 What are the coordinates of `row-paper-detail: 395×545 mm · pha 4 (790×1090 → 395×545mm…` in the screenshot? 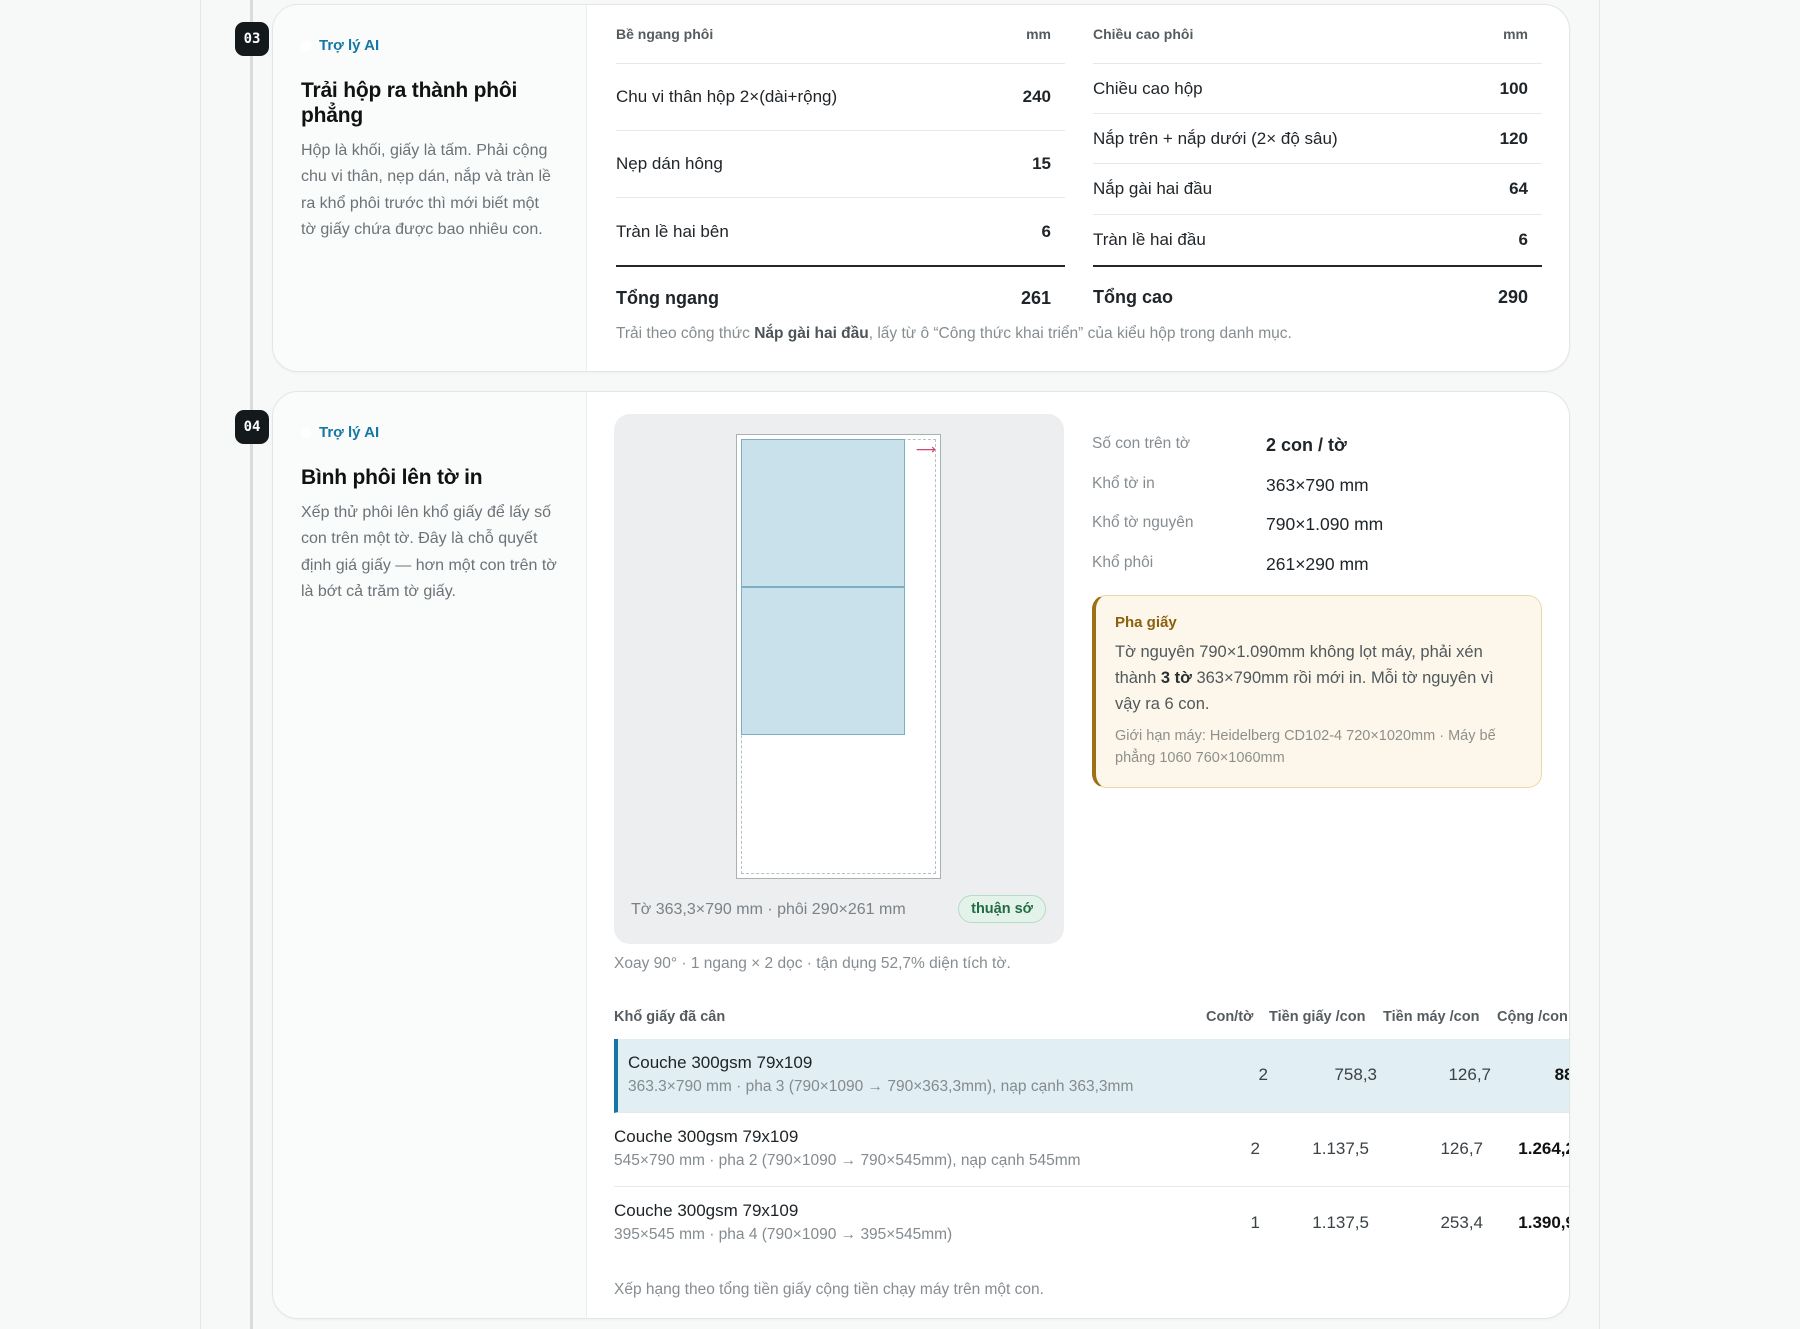 It's located at (783, 1234).